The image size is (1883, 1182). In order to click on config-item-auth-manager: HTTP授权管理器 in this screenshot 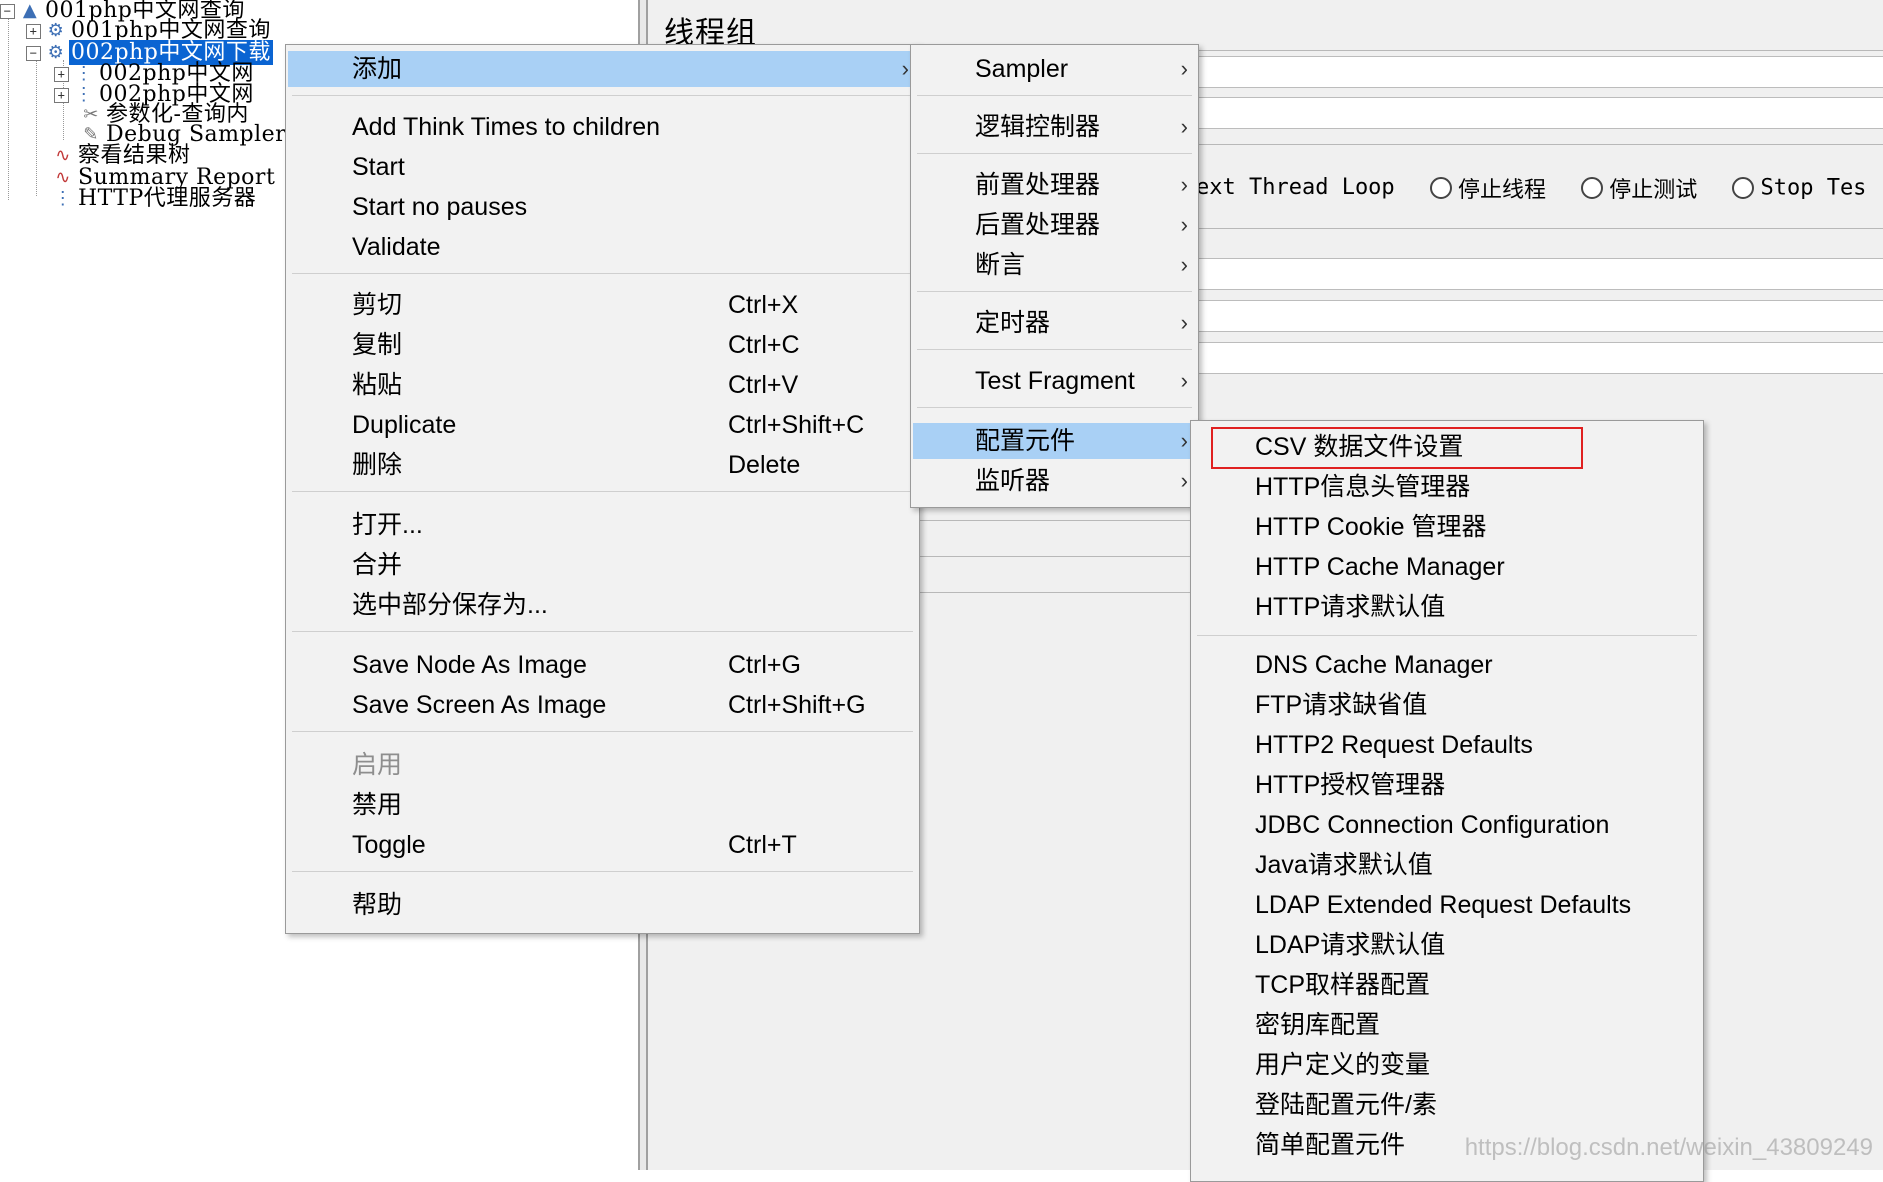, I will do `click(1447, 785)`.